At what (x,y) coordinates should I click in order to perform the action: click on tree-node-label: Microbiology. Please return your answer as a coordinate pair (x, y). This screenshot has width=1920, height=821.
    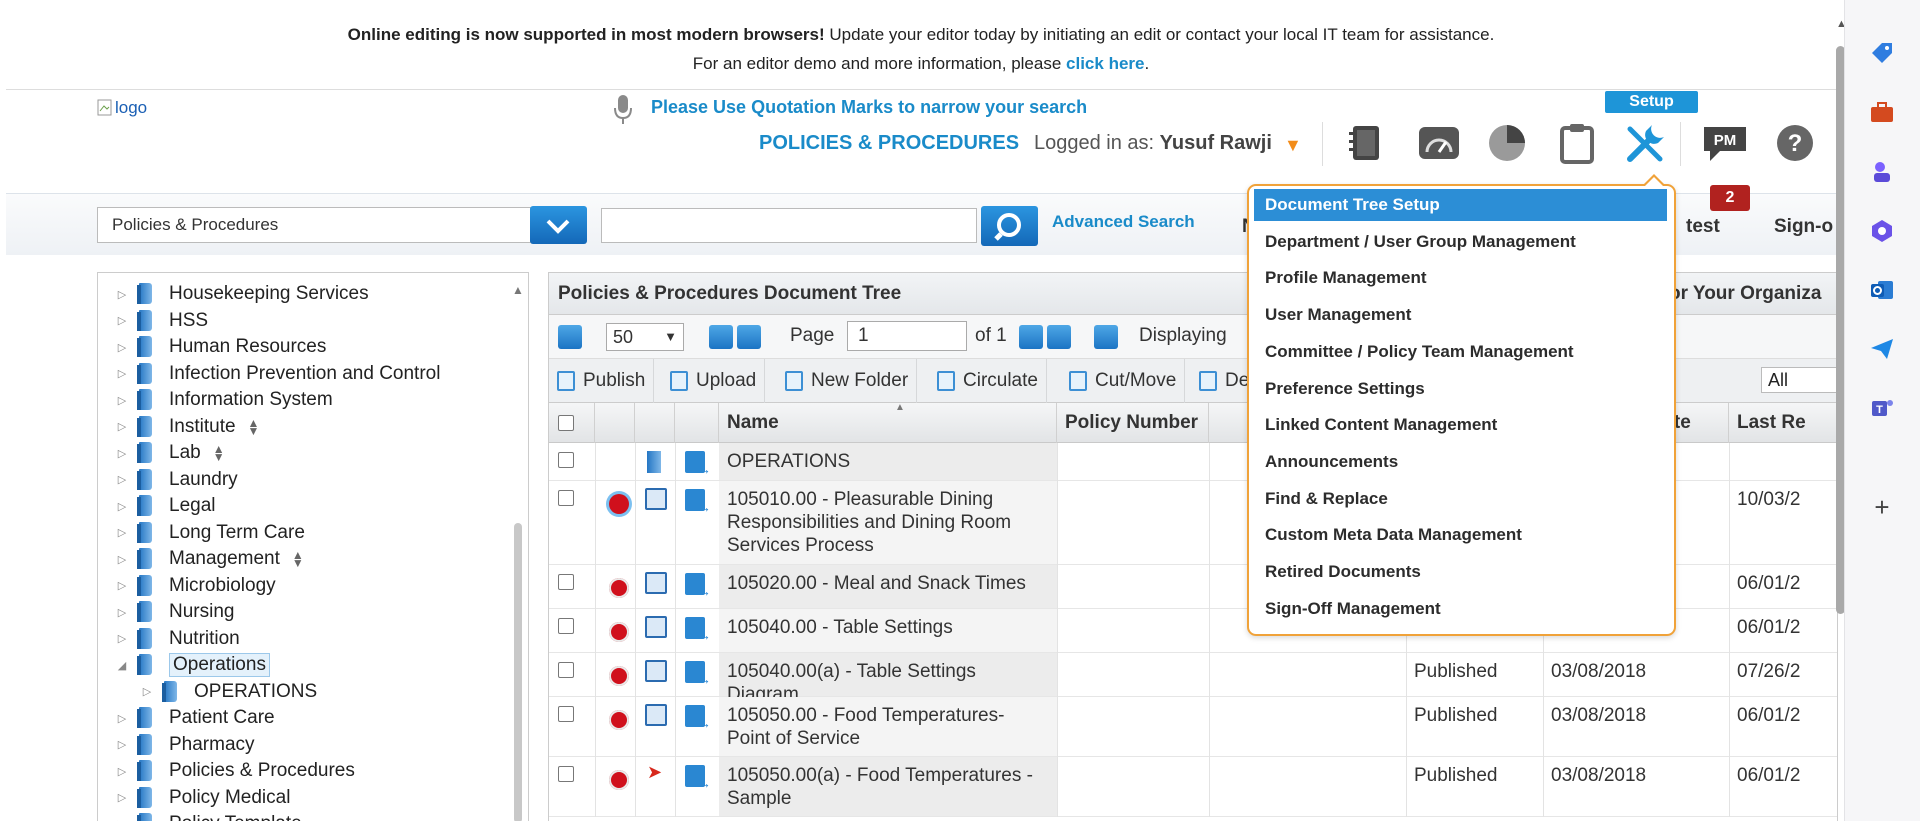
    Looking at the image, I should click on (222, 586).